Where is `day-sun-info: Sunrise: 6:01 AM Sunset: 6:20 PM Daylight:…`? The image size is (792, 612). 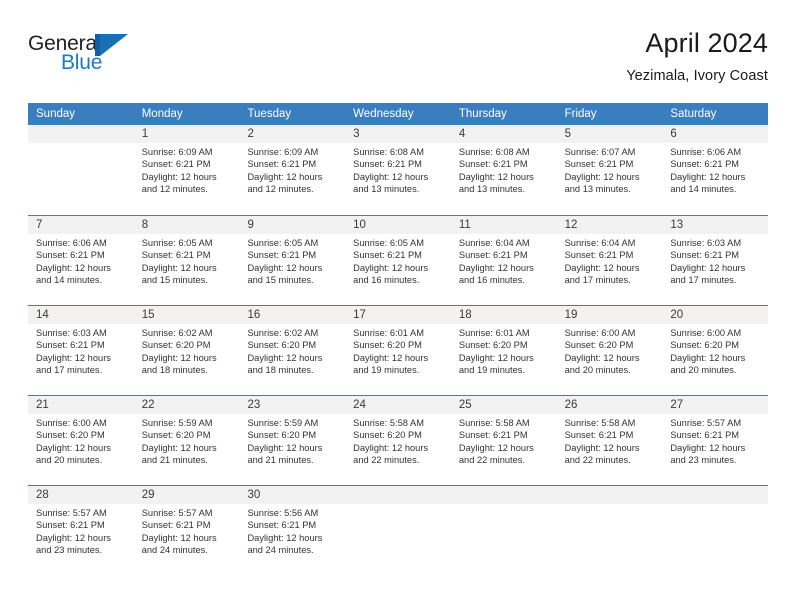 day-sun-info: Sunrise: 6:01 AM Sunset: 6:20 PM Daylight:… is located at coordinates (400, 352).